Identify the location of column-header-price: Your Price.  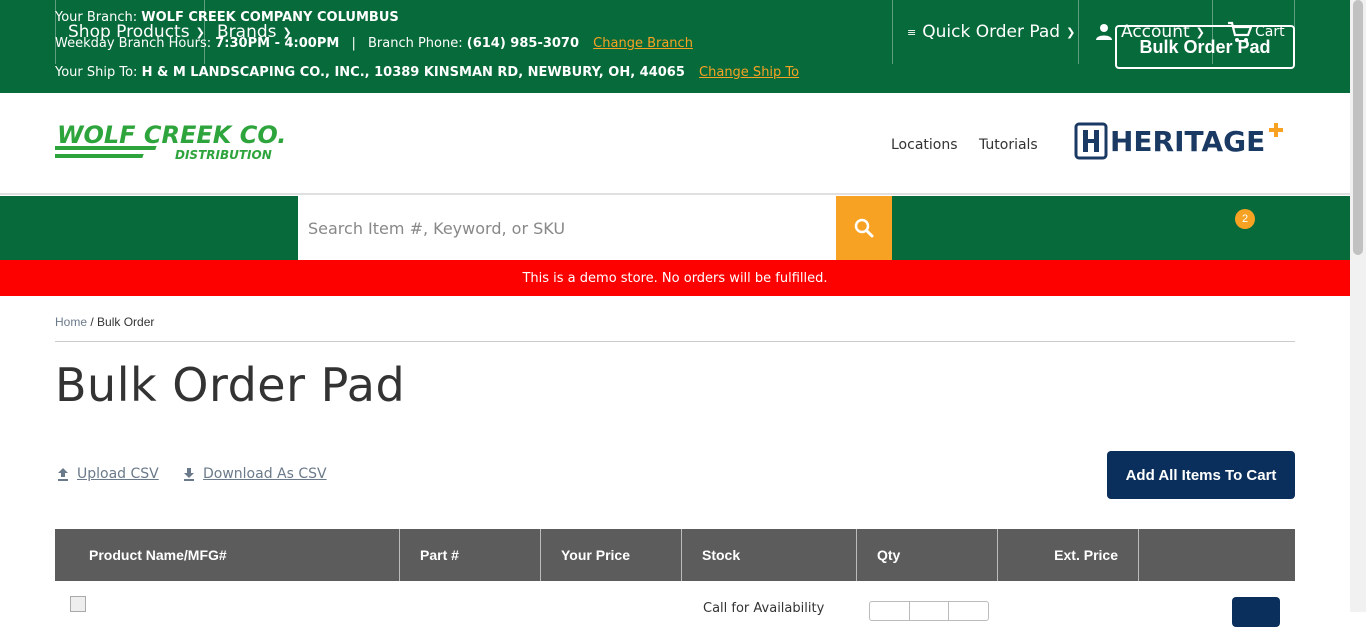
(611, 555).